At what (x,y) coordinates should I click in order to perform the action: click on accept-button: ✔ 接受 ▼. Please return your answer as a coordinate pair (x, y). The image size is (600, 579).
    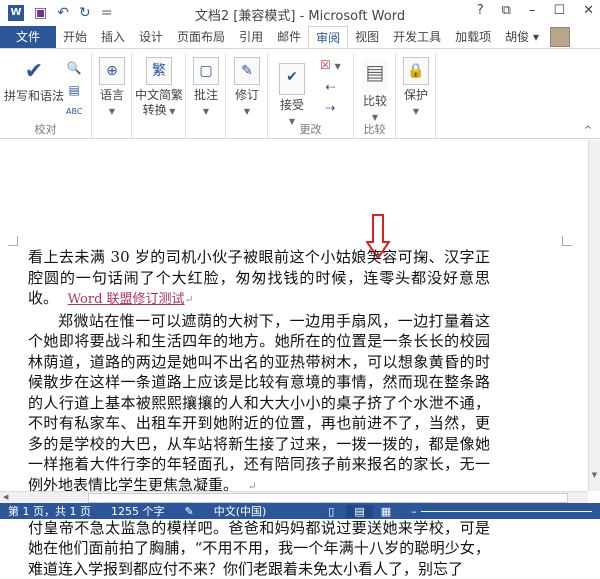
    Looking at the image, I should click on (292, 96).